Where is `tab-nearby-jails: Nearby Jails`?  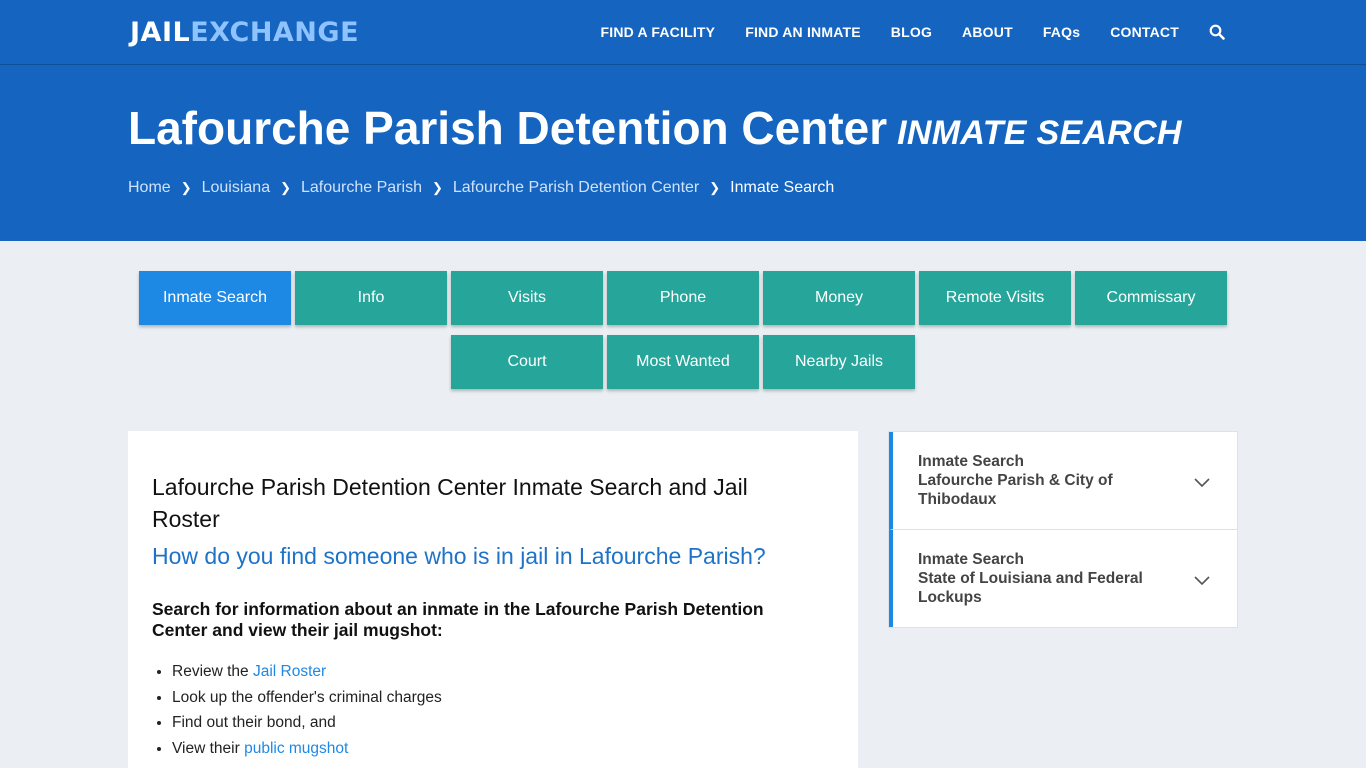
tab-nearby-jails: Nearby Jails is located at coordinates (839, 362).